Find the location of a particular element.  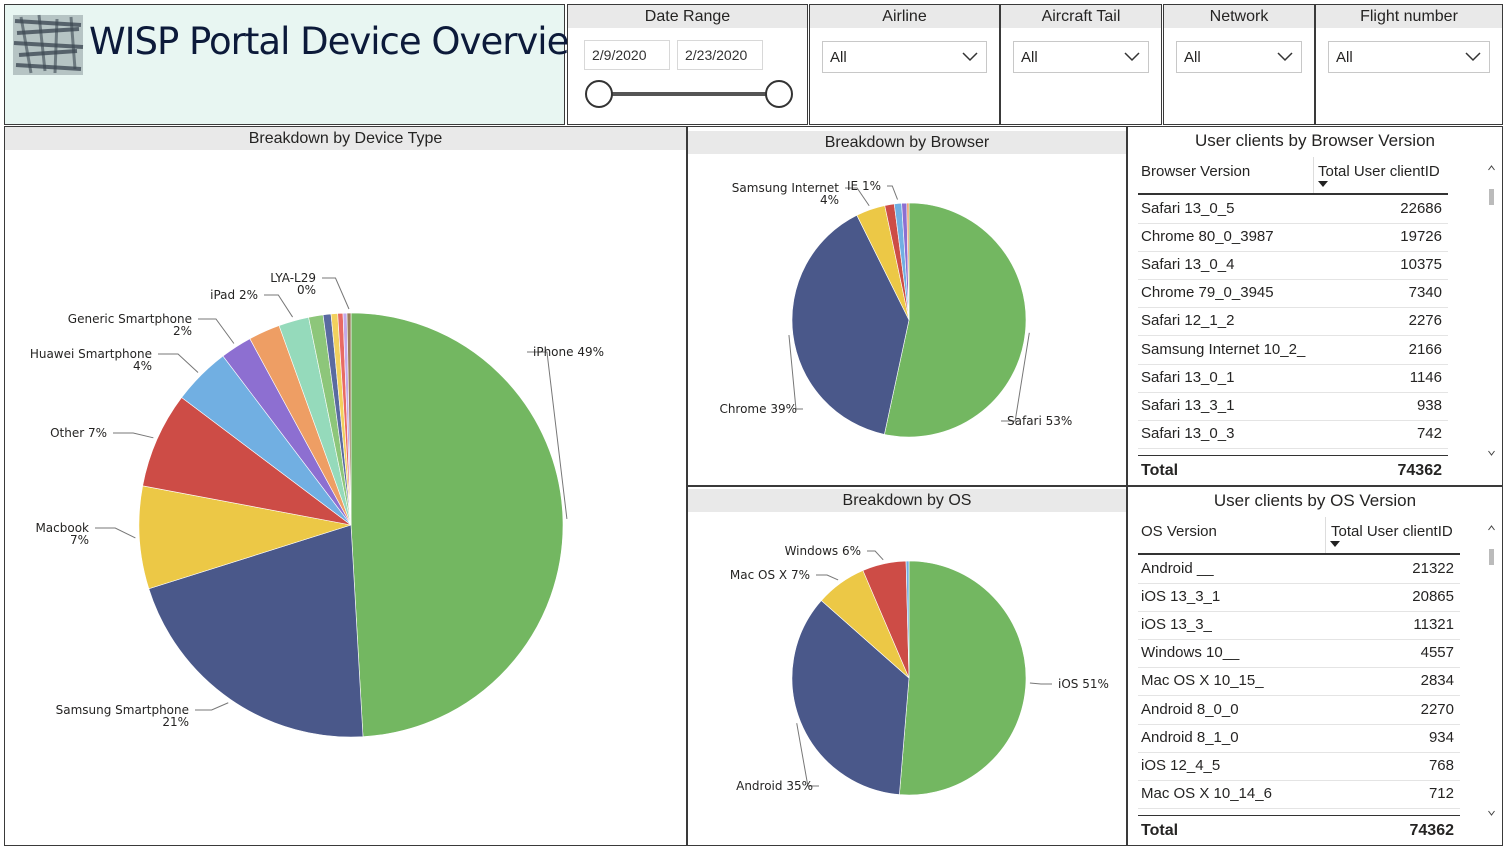

row-label: Samsung Internet 10_2_ is located at coordinates (1223, 349).